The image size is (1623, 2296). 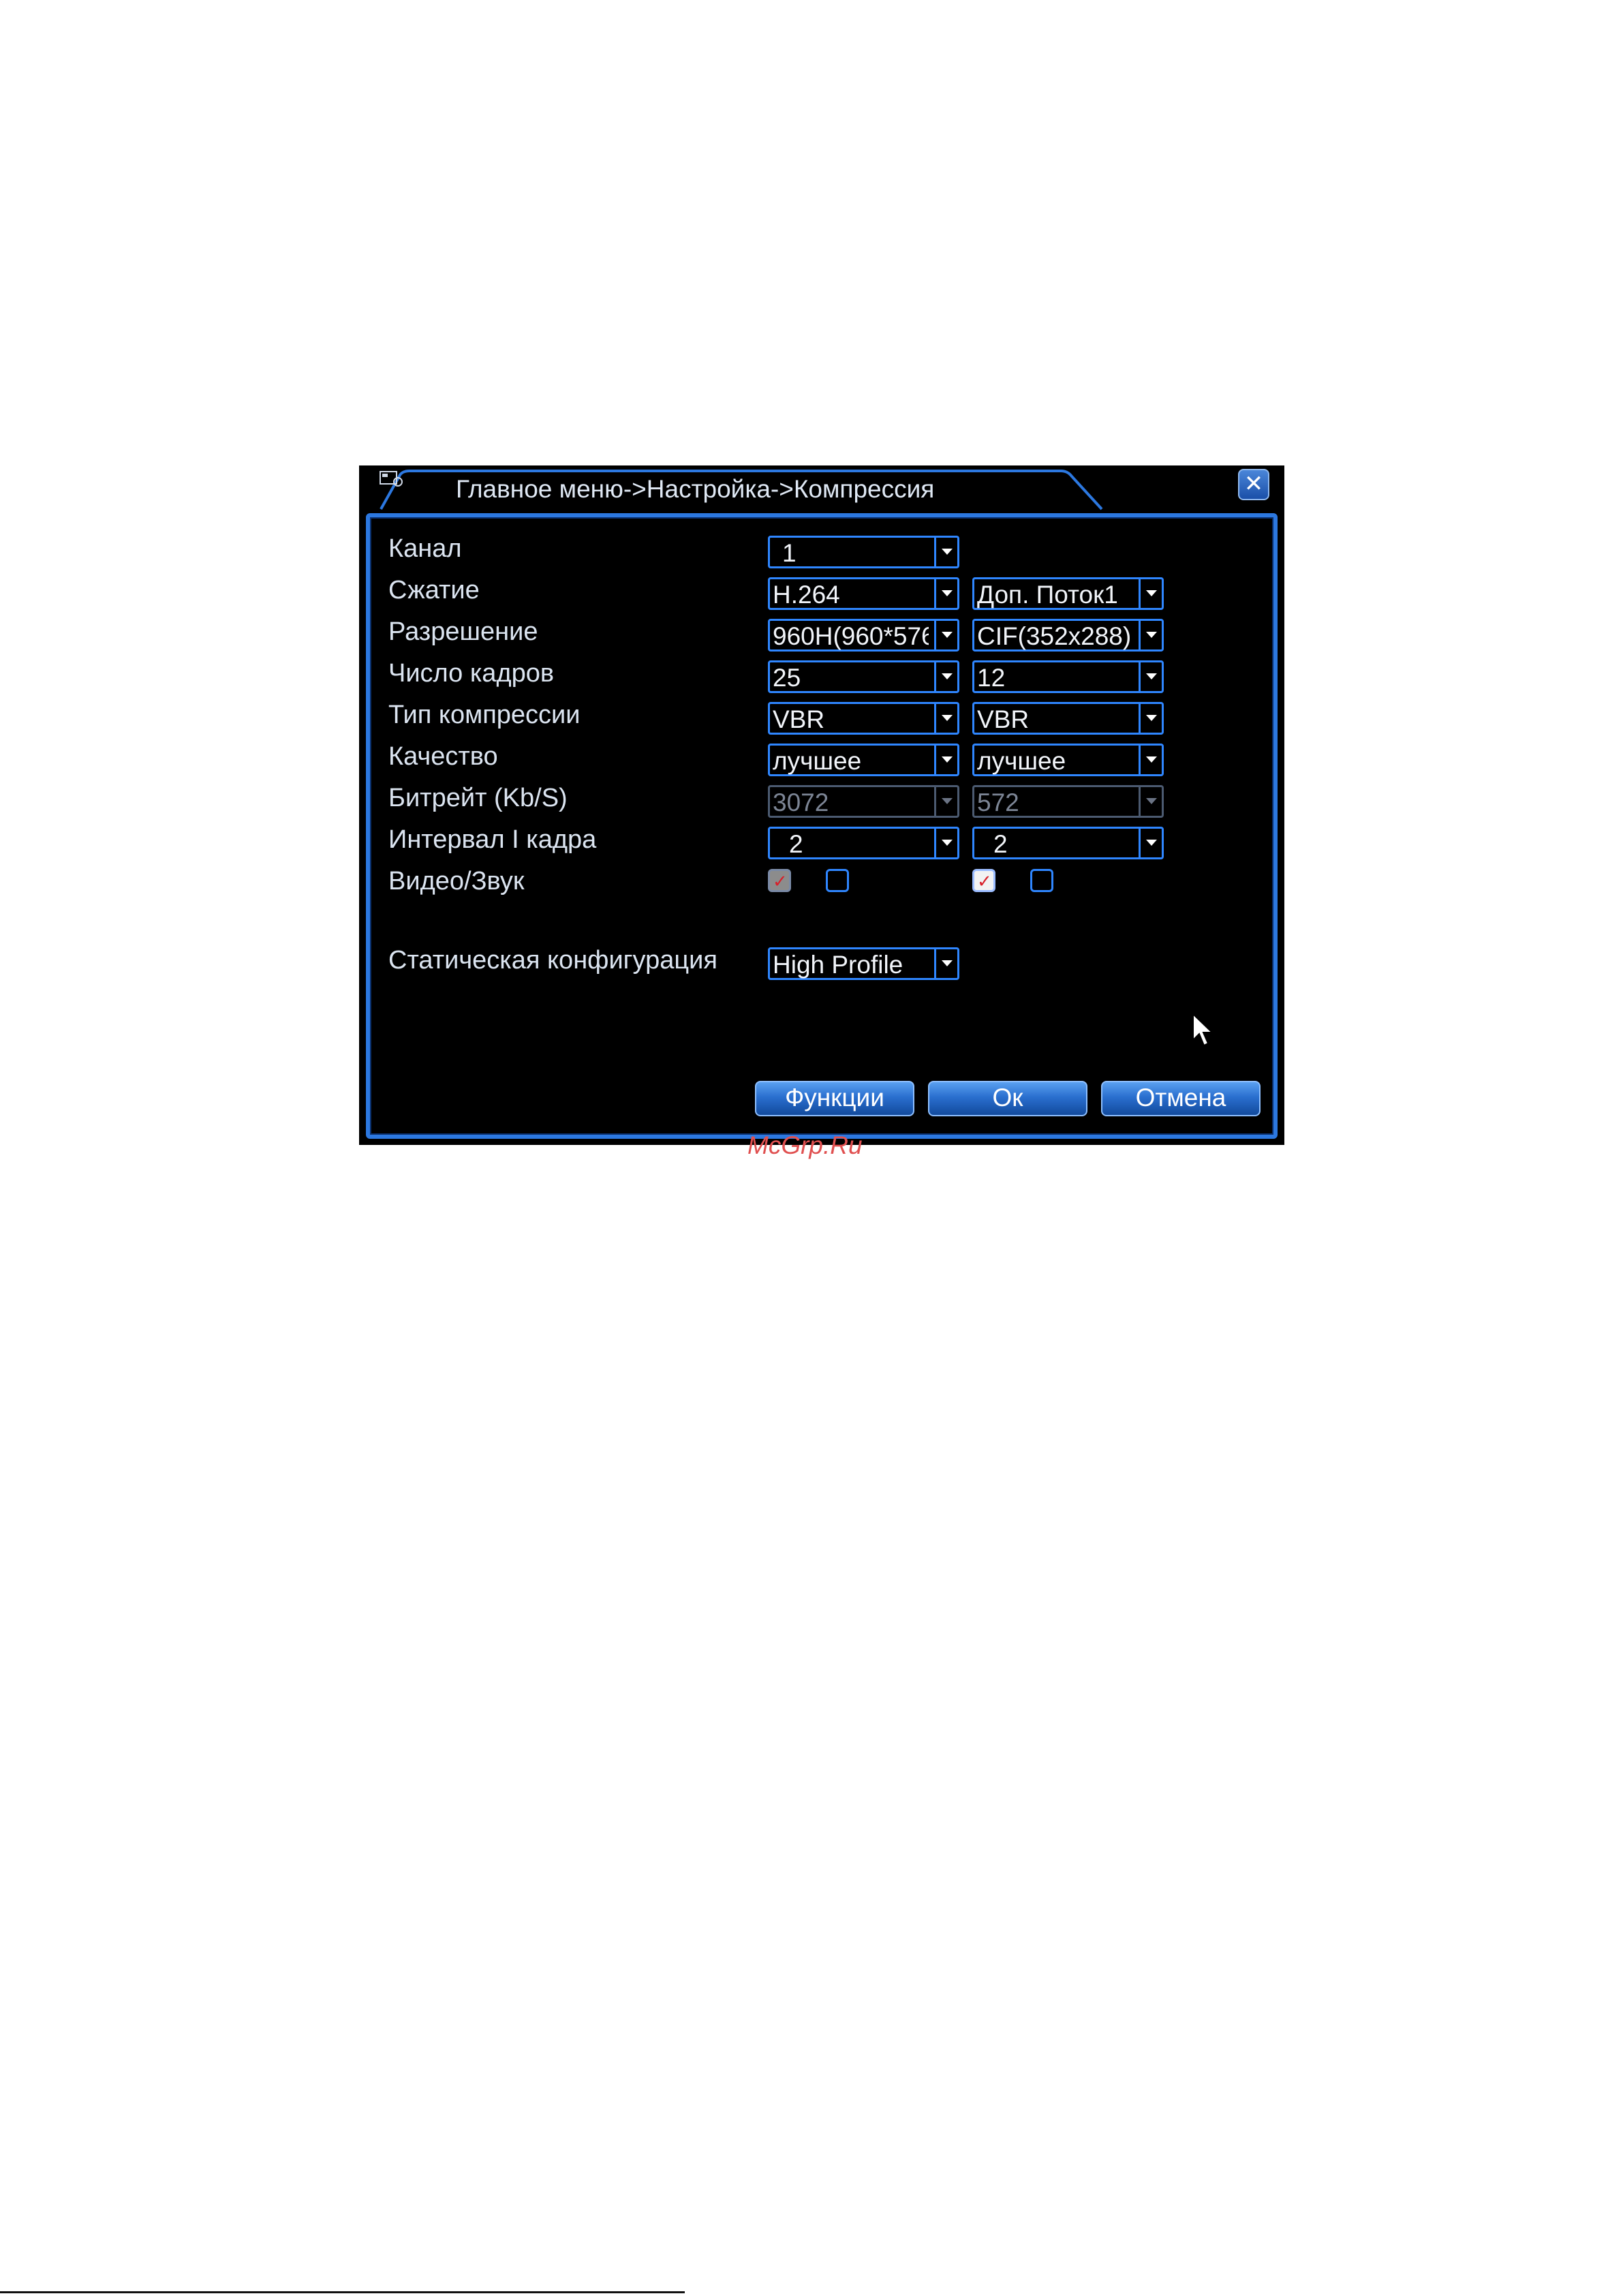 What do you see at coordinates (463, 631) in the screenshot?
I see `label-resolution: Разрешение` at bounding box center [463, 631].